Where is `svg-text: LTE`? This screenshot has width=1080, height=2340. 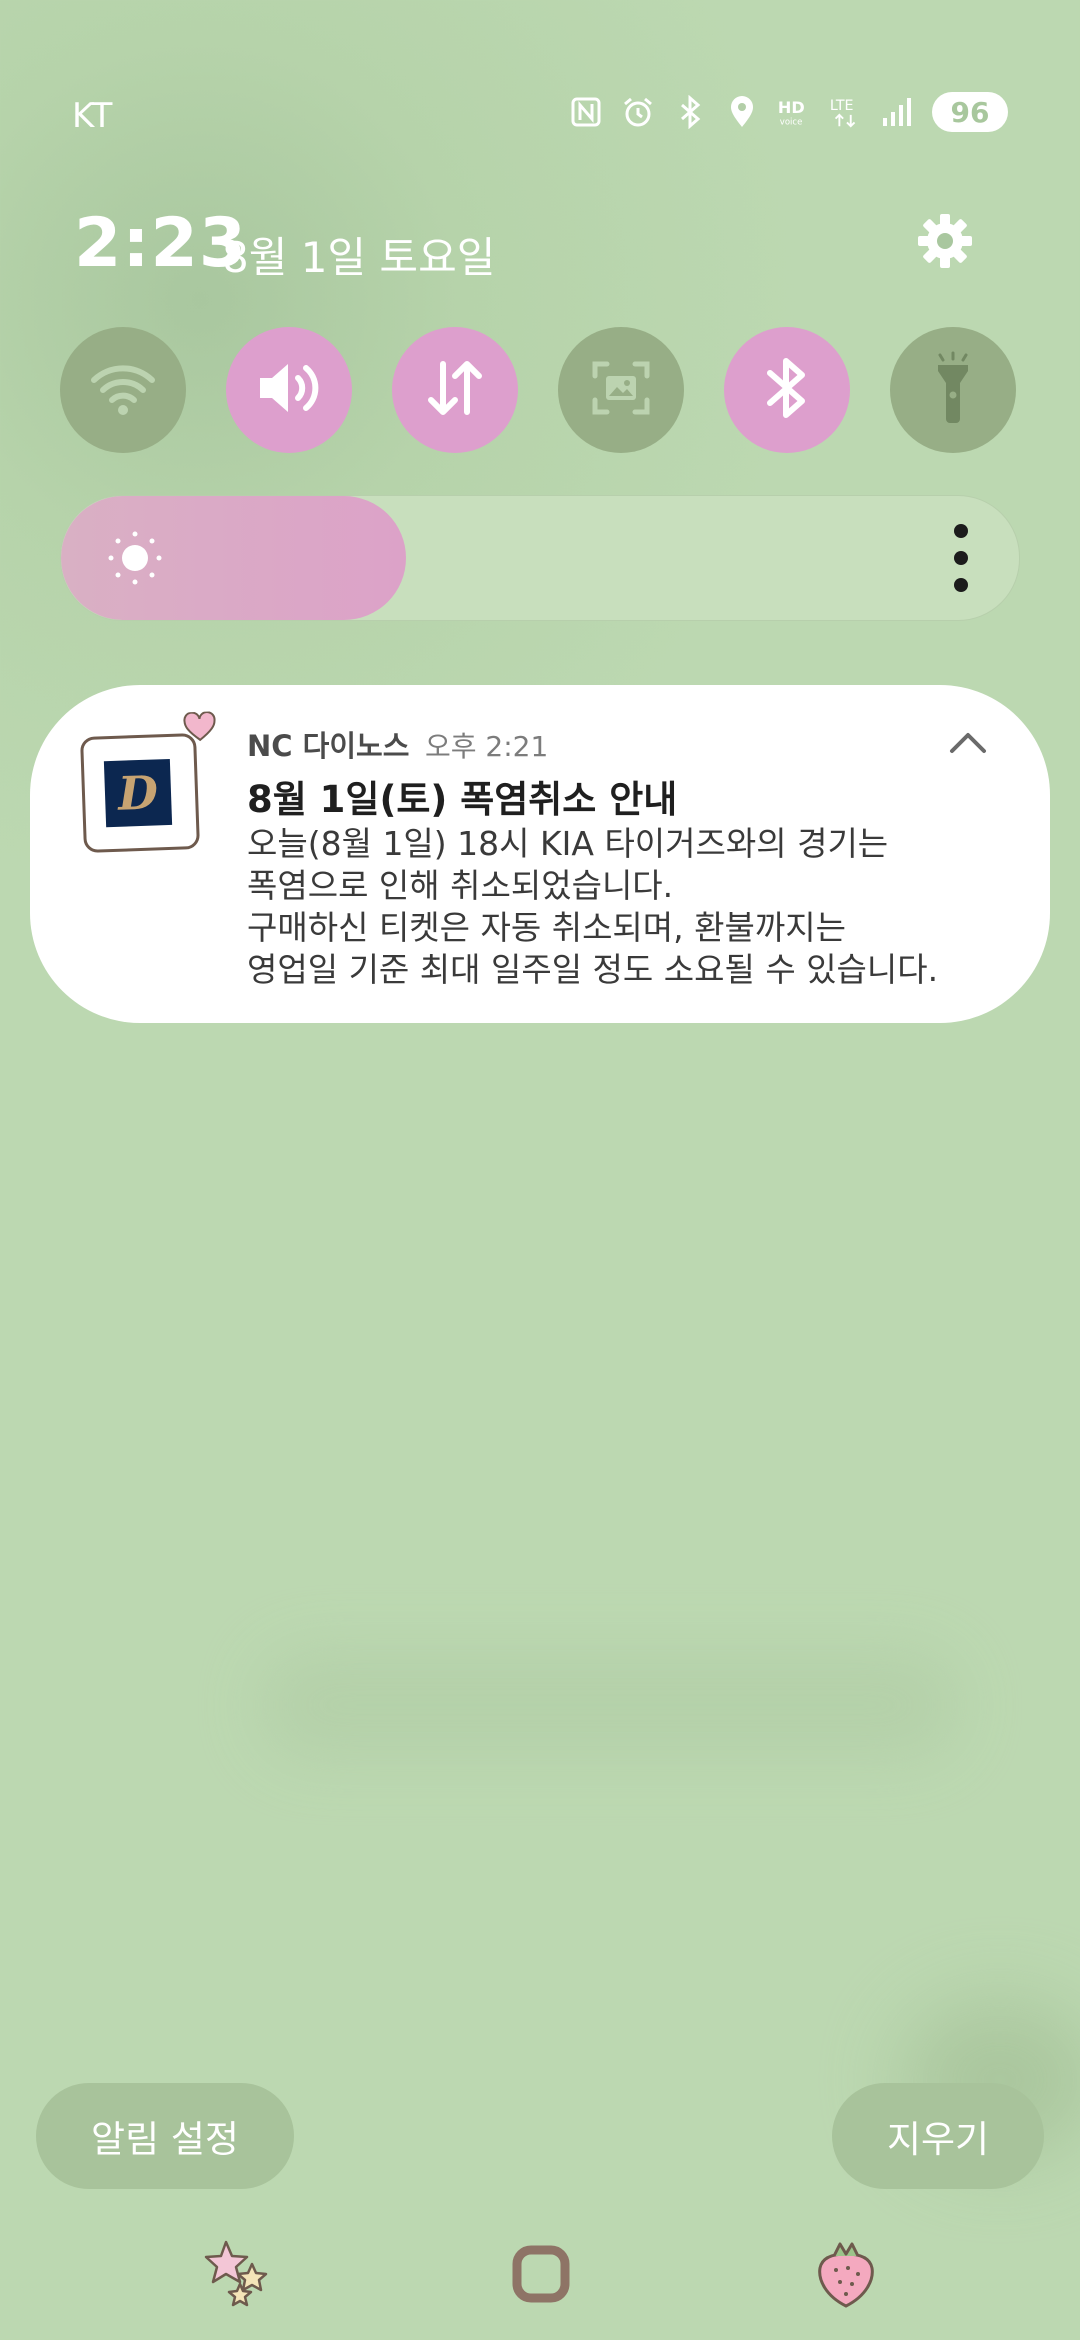 svg-text: LTE is located at coordinates (842, 106).